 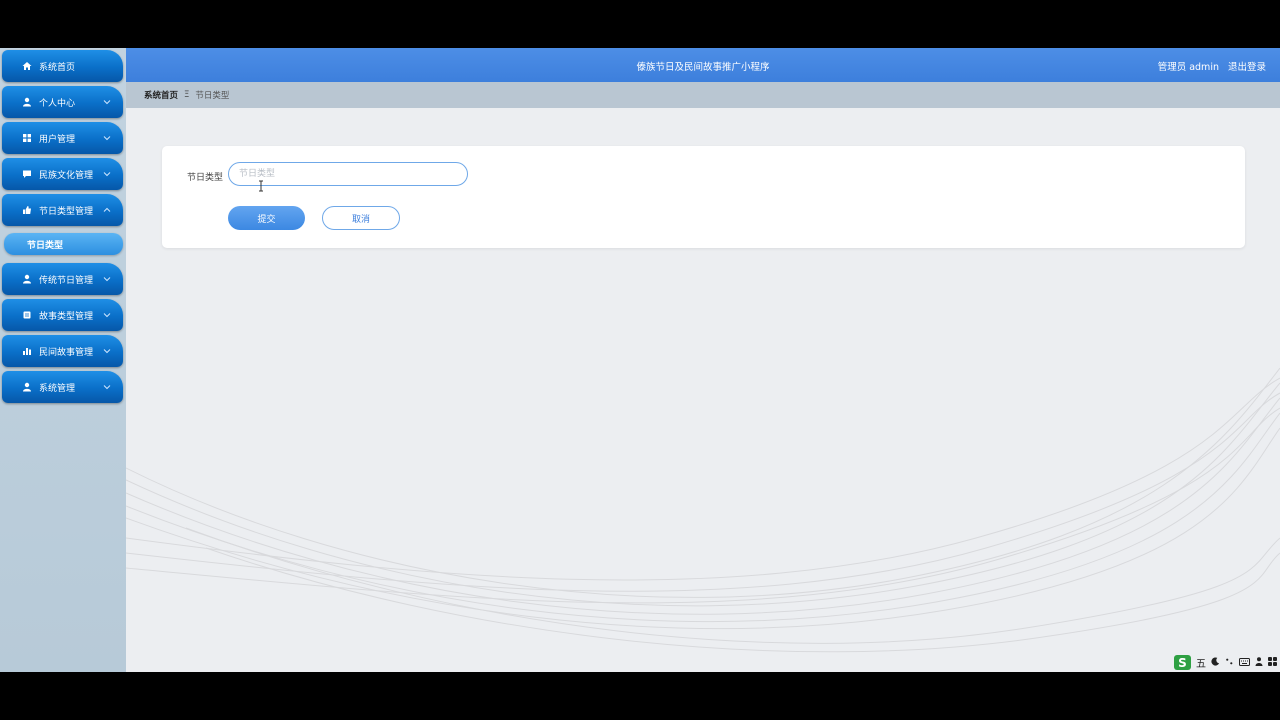 What do you see at coordinates (361, 218) in the screenshot?
I see `cancel-button: 取消` at bounding box center [361, 218].